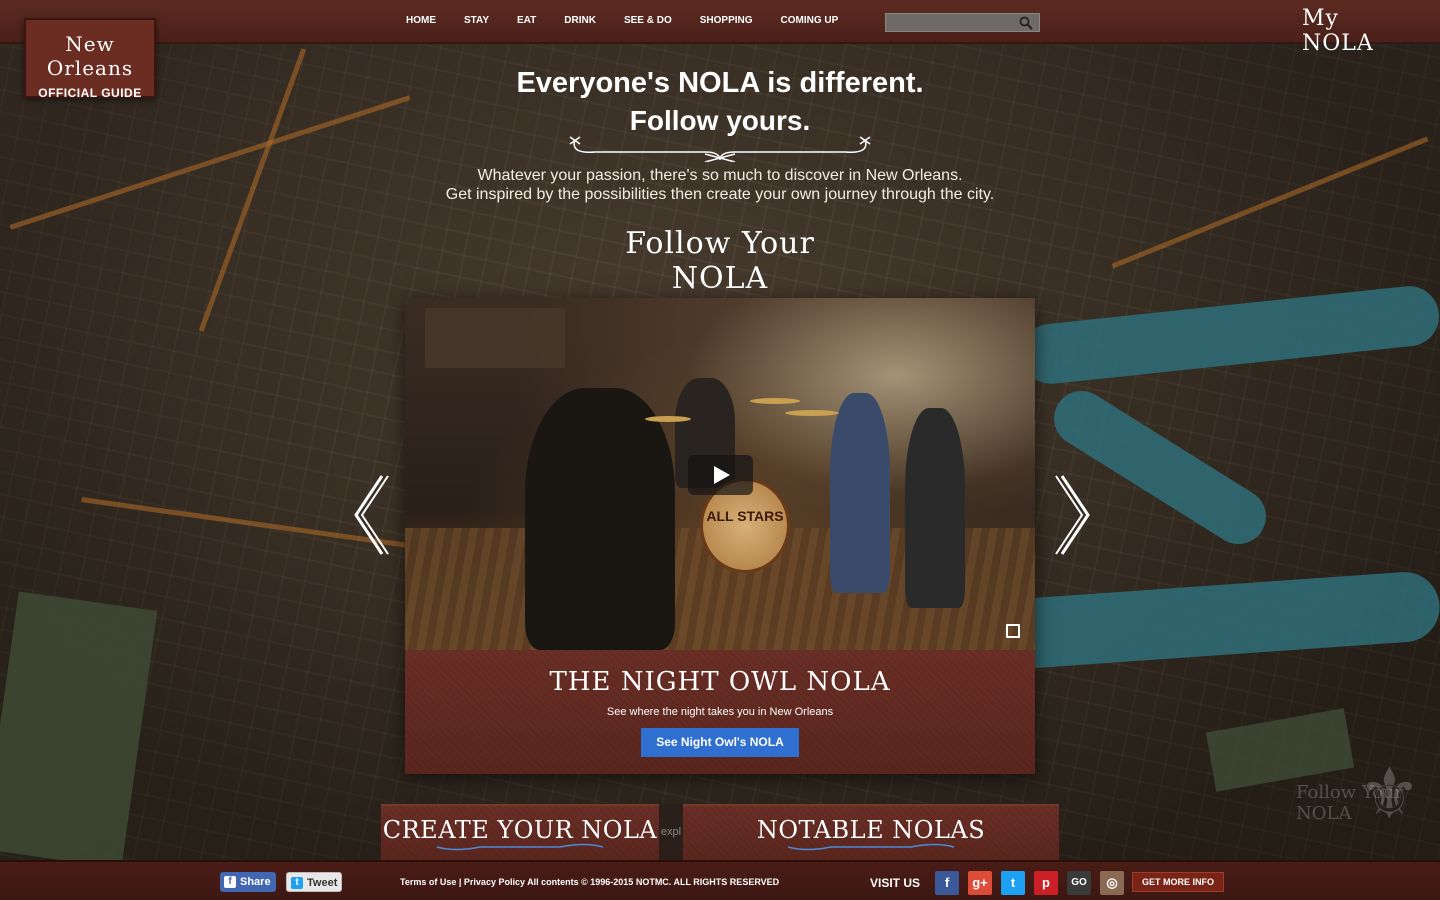  Describe the element at coordinates (476, 22) in the screenshot. I see `nav-stay: STAY` at that location.